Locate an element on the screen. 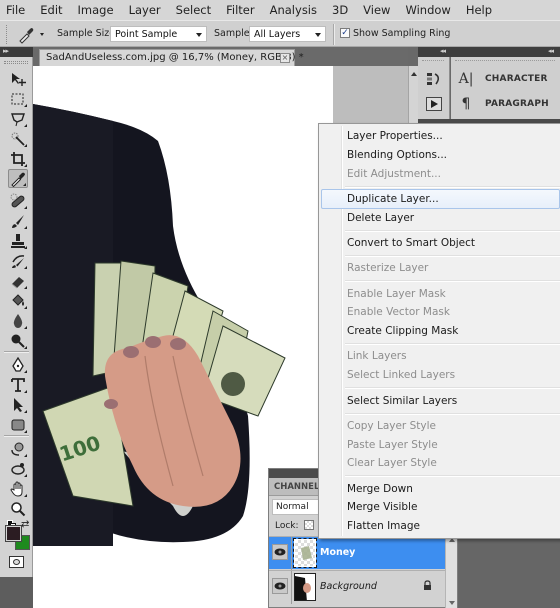 The image size is (560, 608). menu-select: Select is located at coordinates (193, 10).